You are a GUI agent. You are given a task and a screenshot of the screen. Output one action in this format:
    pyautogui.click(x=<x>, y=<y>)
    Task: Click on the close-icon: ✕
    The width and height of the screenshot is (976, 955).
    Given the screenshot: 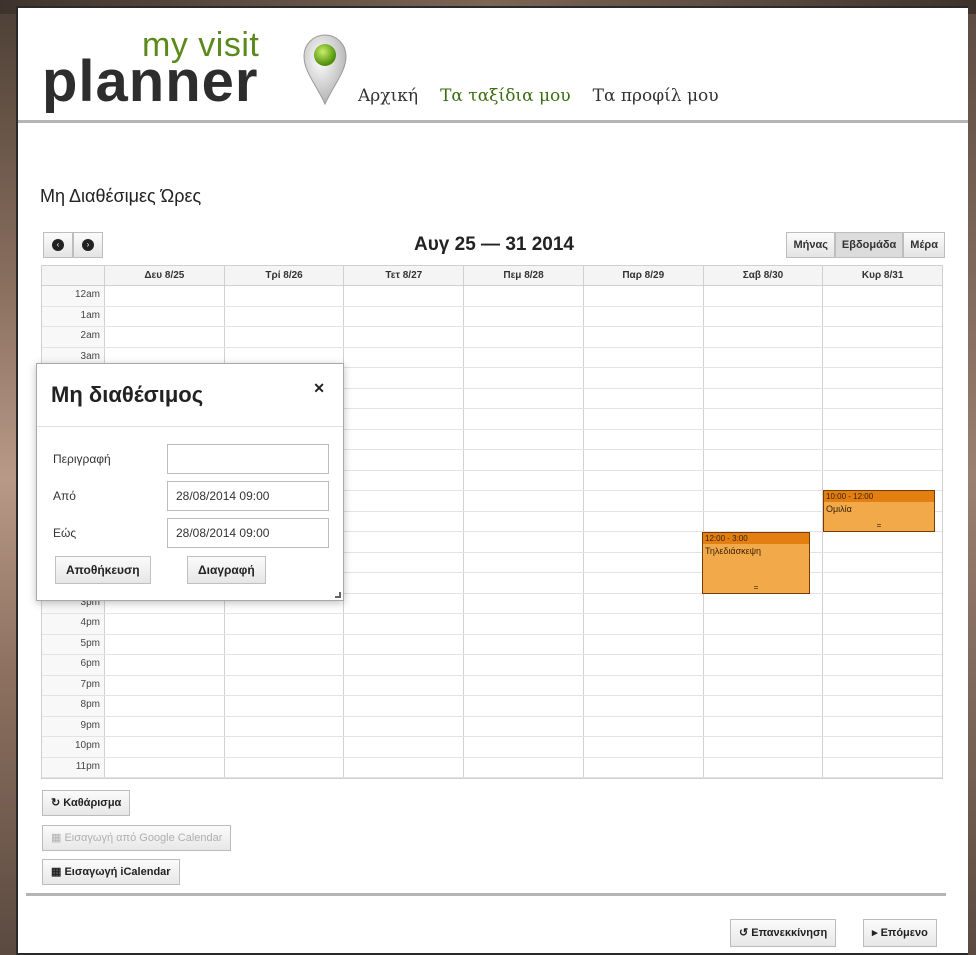 What is the action you would take?
    pyautogui.click(x=319, y=388)
    